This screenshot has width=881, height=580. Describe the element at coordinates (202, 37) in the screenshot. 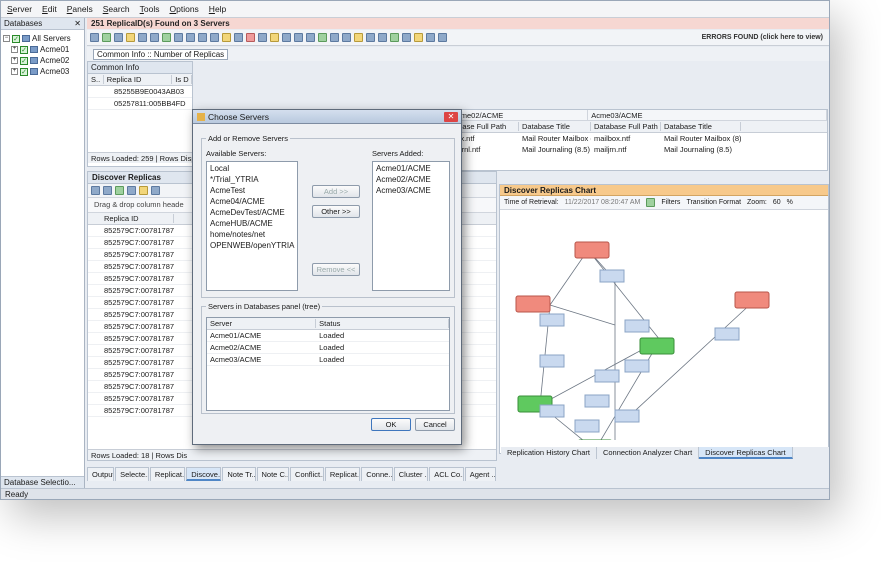

I see `table-icon` at that location.